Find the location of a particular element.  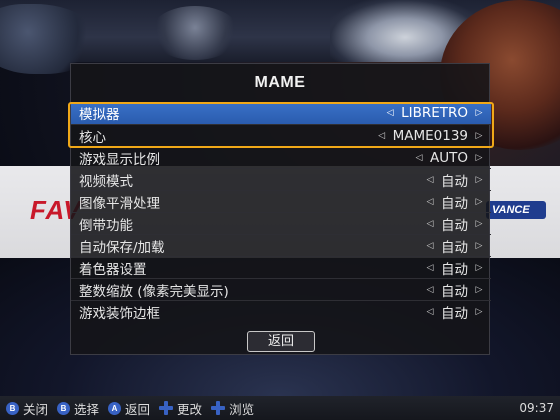

help-item-change: 更改 is located at coordinates (180, 408).